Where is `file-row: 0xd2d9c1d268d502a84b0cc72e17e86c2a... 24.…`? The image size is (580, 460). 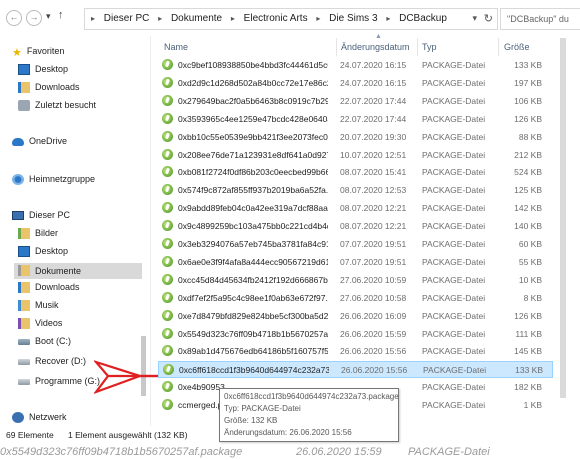
file-row: 0xd2d9c1d268d502a84b0cc72e17e86c2a... 24.… is located at coordinates (354, 83).